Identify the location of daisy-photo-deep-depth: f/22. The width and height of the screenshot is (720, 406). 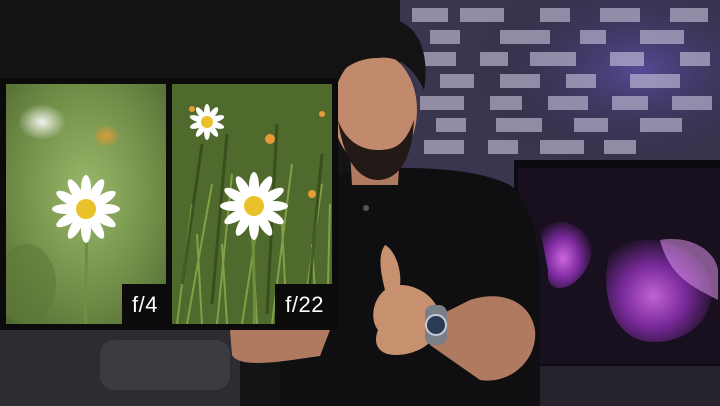
(252, 204).